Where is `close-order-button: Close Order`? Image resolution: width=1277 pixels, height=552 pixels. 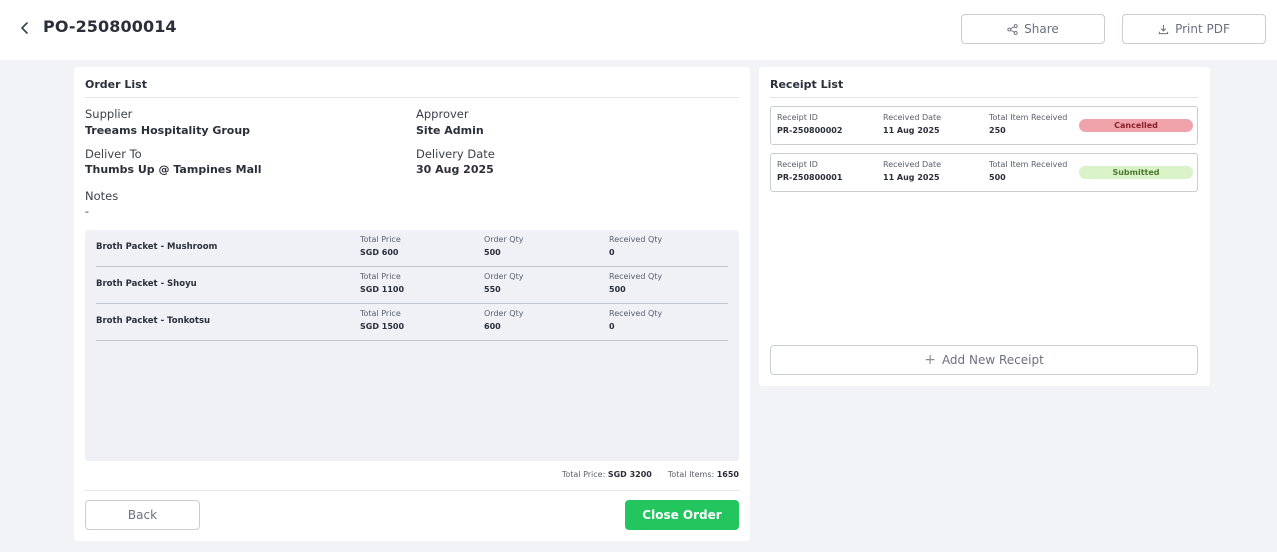 close-order-button: Close Order is located at coordinates (682, 515).